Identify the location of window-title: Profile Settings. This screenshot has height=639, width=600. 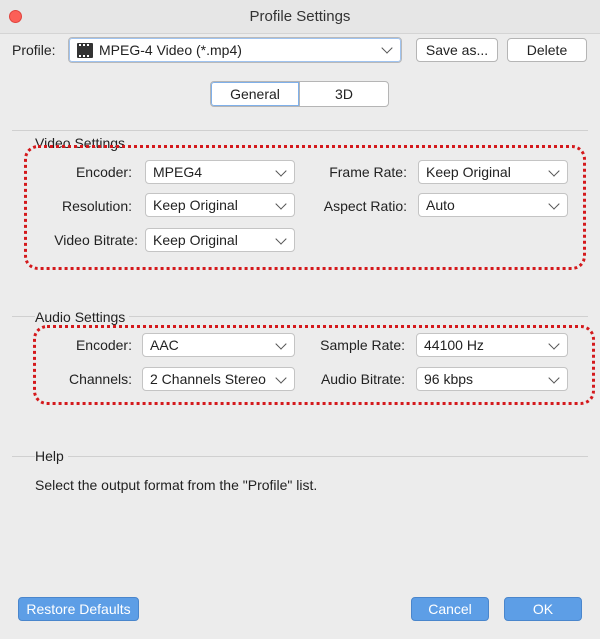
(300, 16).